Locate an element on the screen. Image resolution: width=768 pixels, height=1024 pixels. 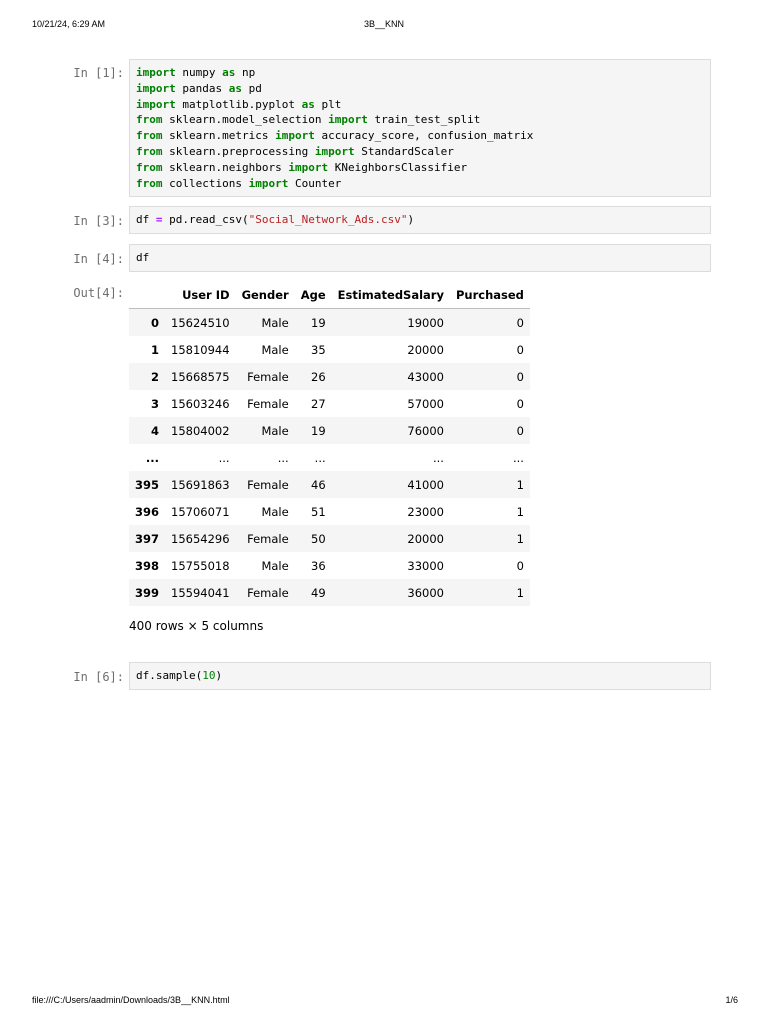
code-line: import matplotlib.pyplot as plt is located at coordinates (239, 104).